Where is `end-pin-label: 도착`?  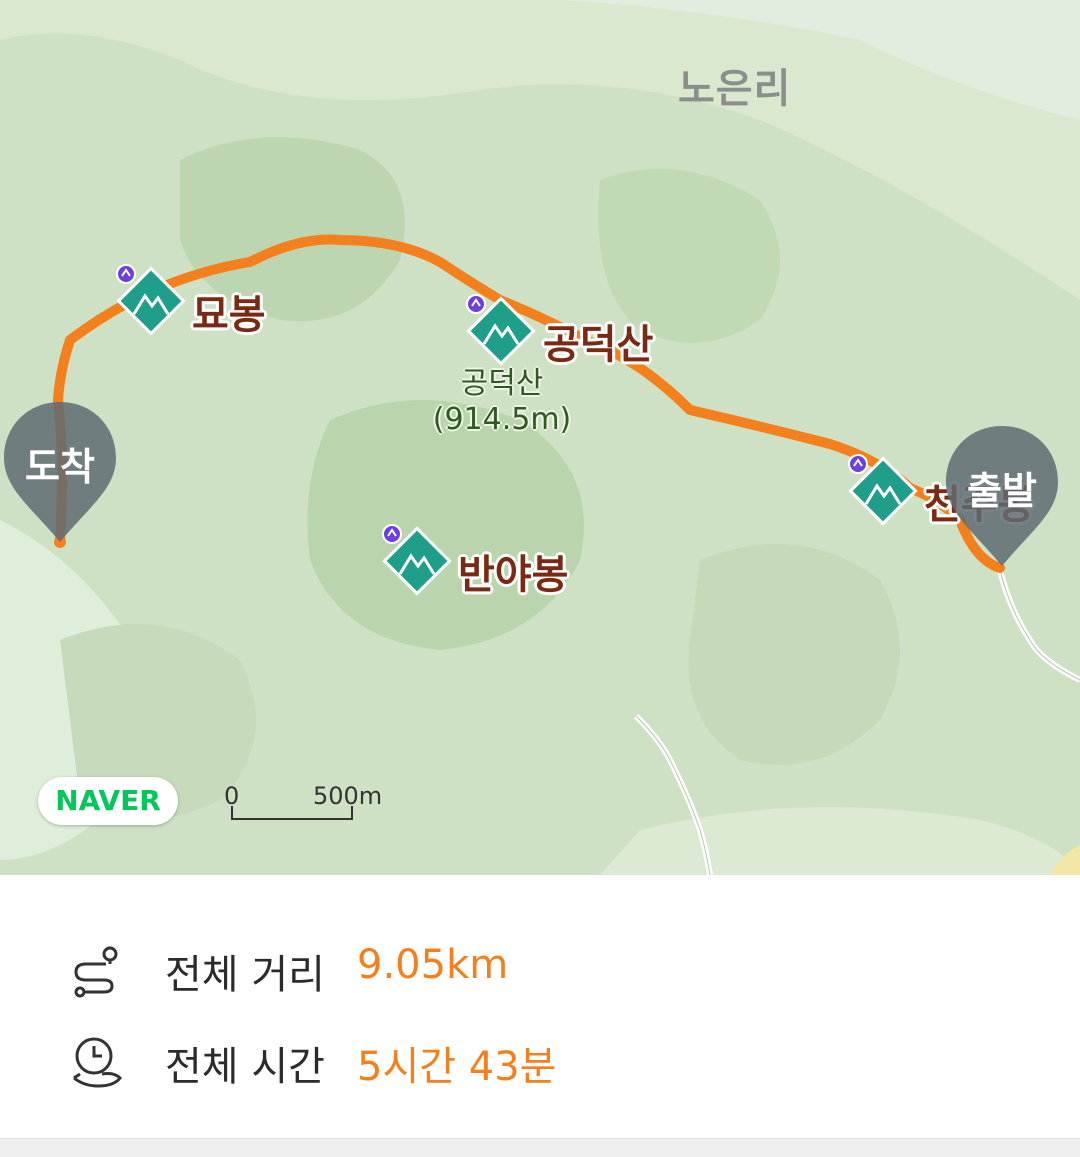 end-pin-label: 도착 is located at coordinates (60, 467).